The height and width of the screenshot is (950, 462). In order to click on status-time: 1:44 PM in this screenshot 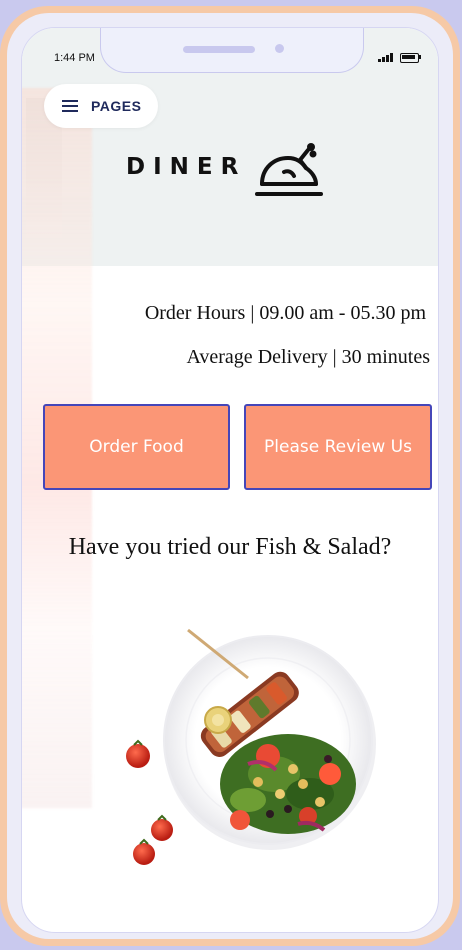, I will do `click(74, 58)`.